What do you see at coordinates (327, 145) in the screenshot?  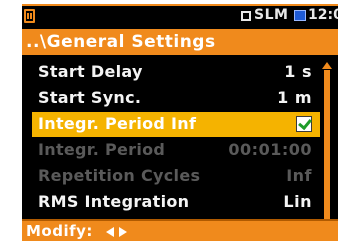 I see `scrollbar-thumb` at bounding box center [327, 145].